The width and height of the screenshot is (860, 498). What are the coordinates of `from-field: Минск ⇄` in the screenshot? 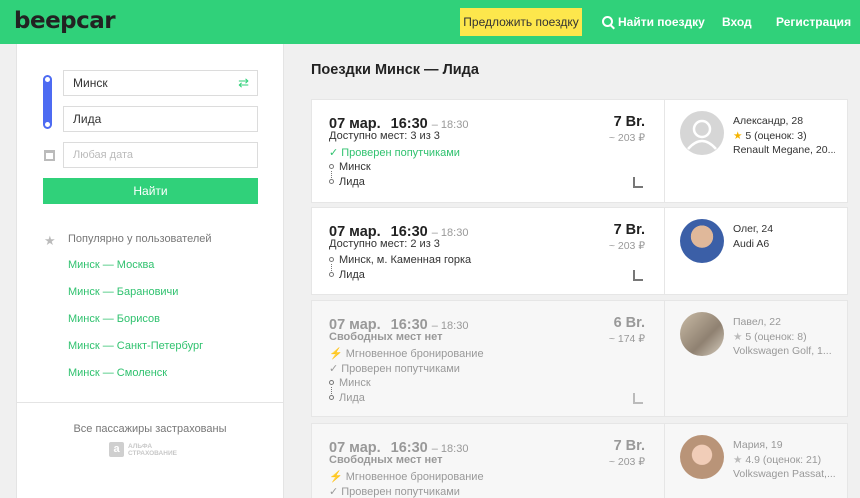 It's located at (160, 83).